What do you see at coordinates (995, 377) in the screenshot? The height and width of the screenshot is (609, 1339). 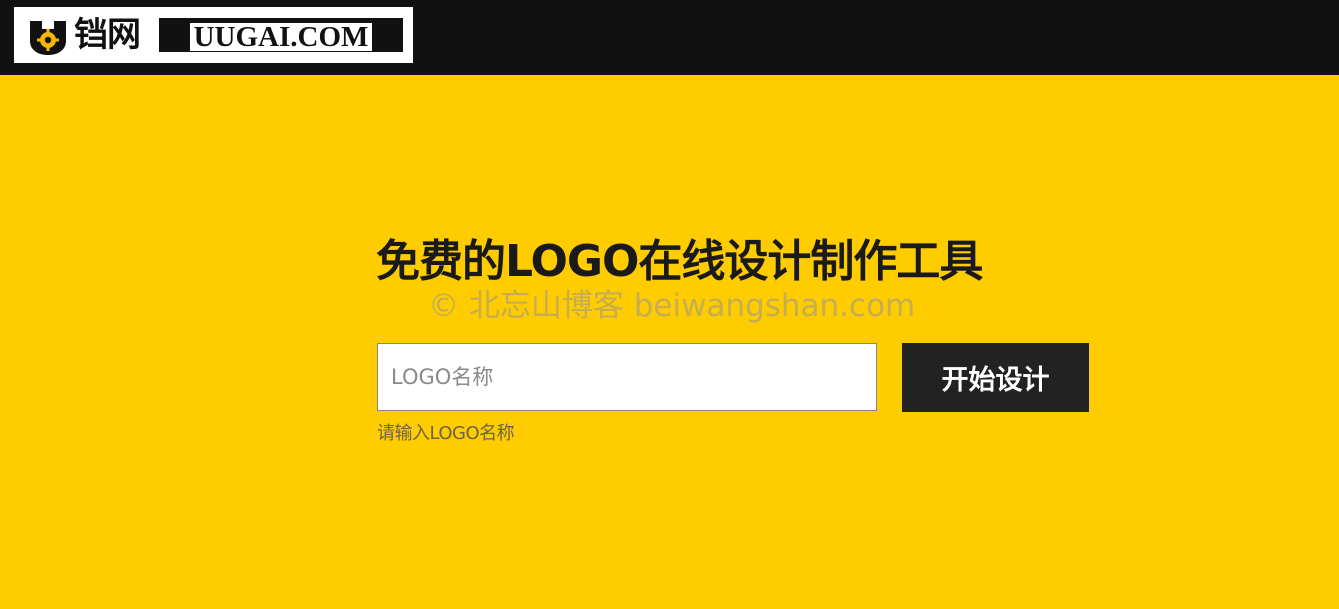 I see `start-design-button: 开始设计` at bounding box center [995, 377].